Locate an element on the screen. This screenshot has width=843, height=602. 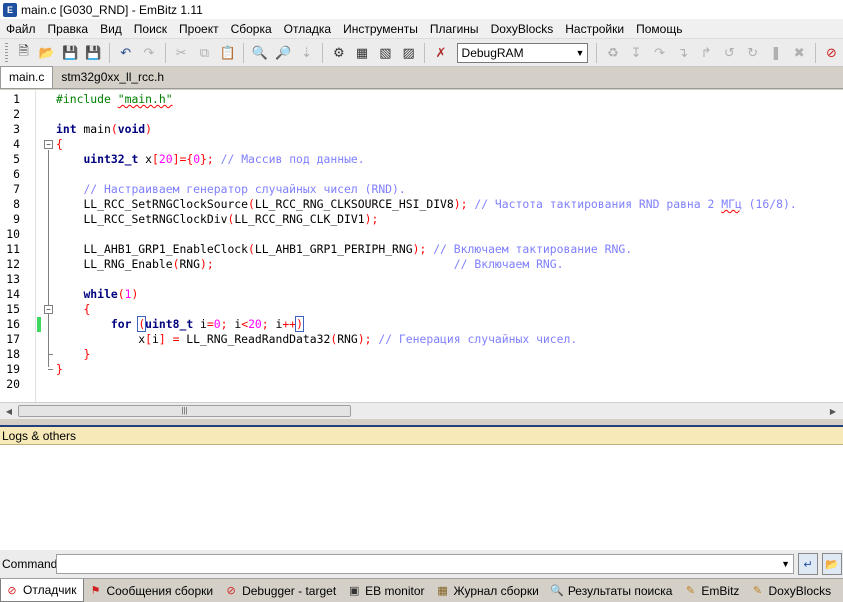
flag-icon: ⚑ is located at coordinates (95, 591).